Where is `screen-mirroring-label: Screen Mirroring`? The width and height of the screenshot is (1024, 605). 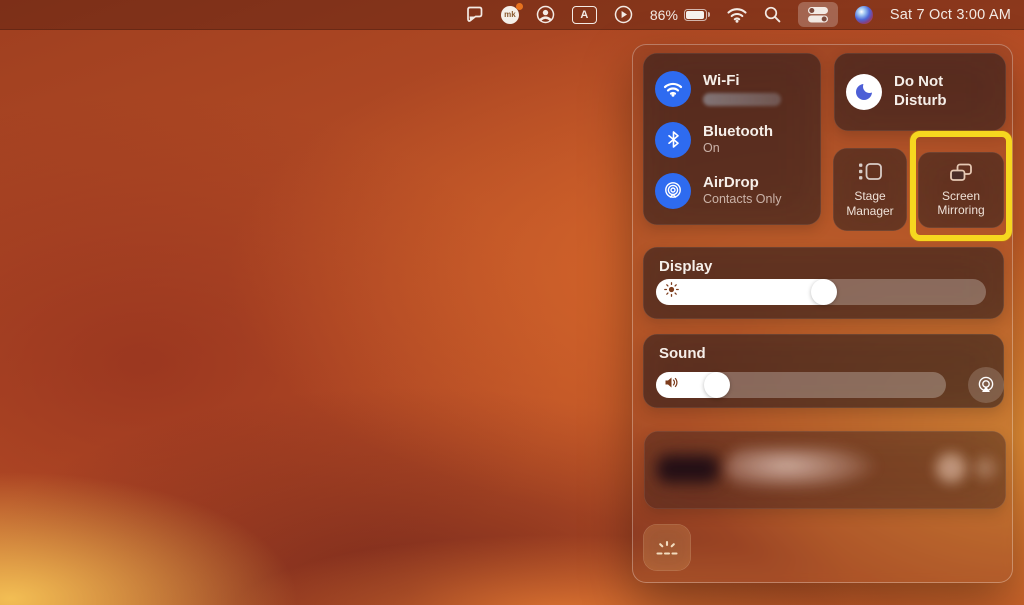 screen-mirroring-label: Screen Mirroring is located at coordinates (961, 202).